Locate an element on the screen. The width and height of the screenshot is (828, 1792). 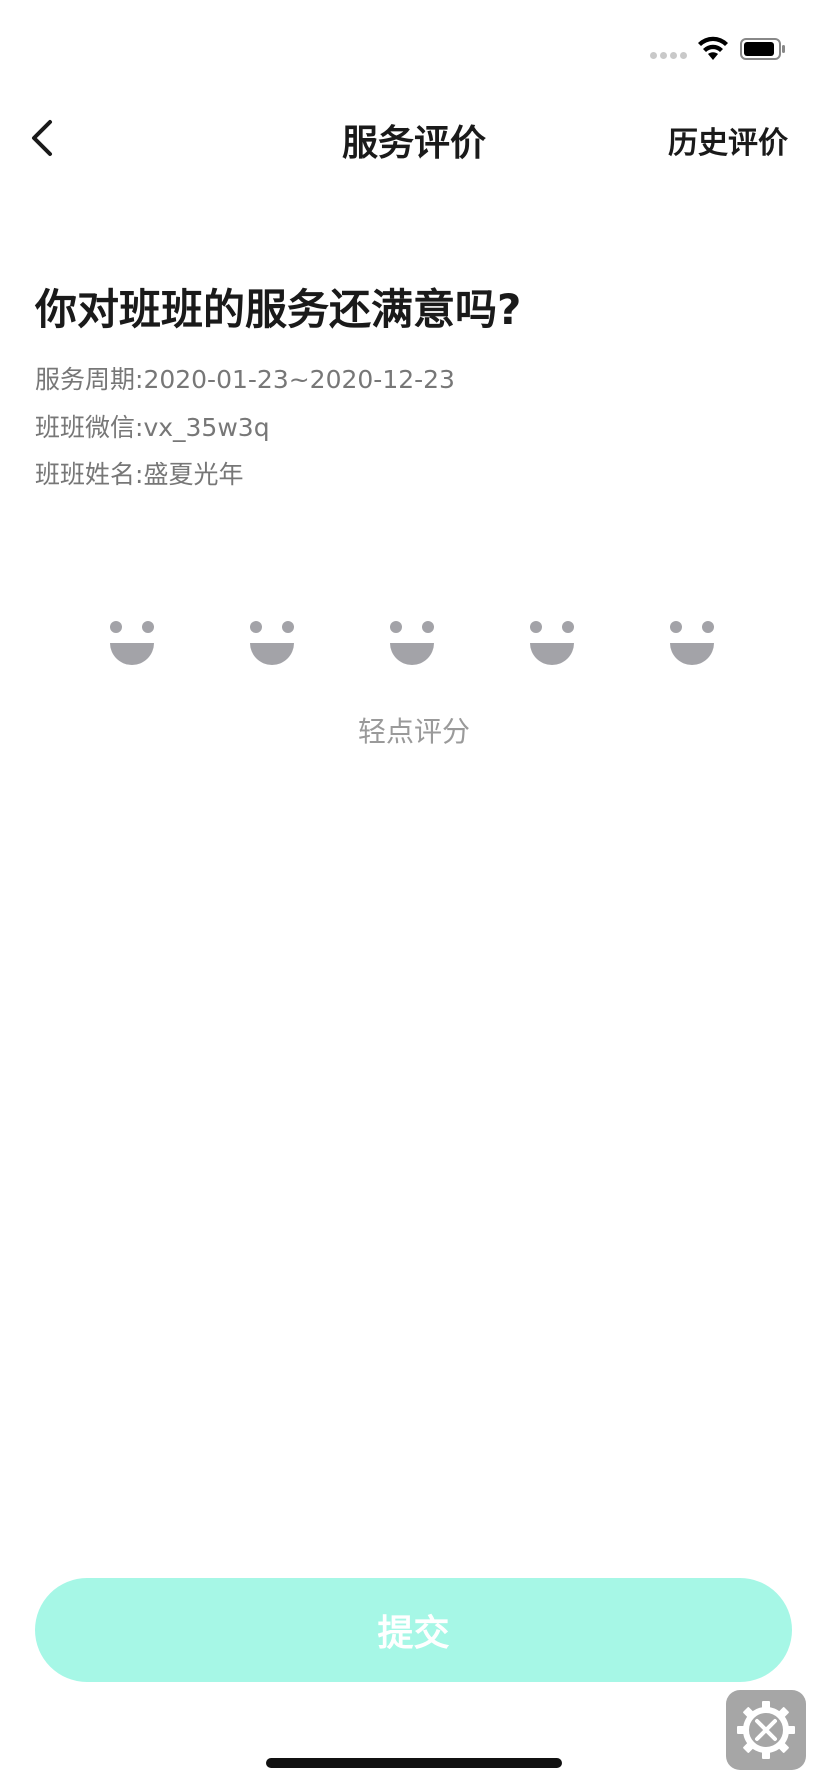
home-indicator is located at coordinates (414, 1763).